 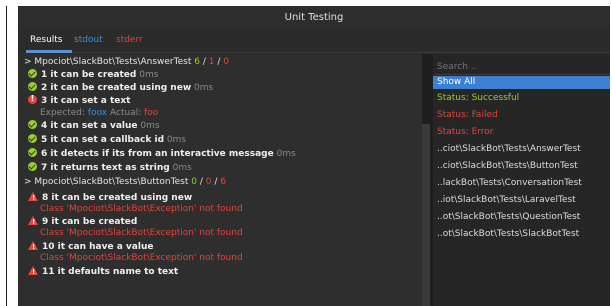 What do you see at coordinates (89, 126) in the screenshot?
I see `test-label: 4 it can set a value` at bounding box center [89, 126].